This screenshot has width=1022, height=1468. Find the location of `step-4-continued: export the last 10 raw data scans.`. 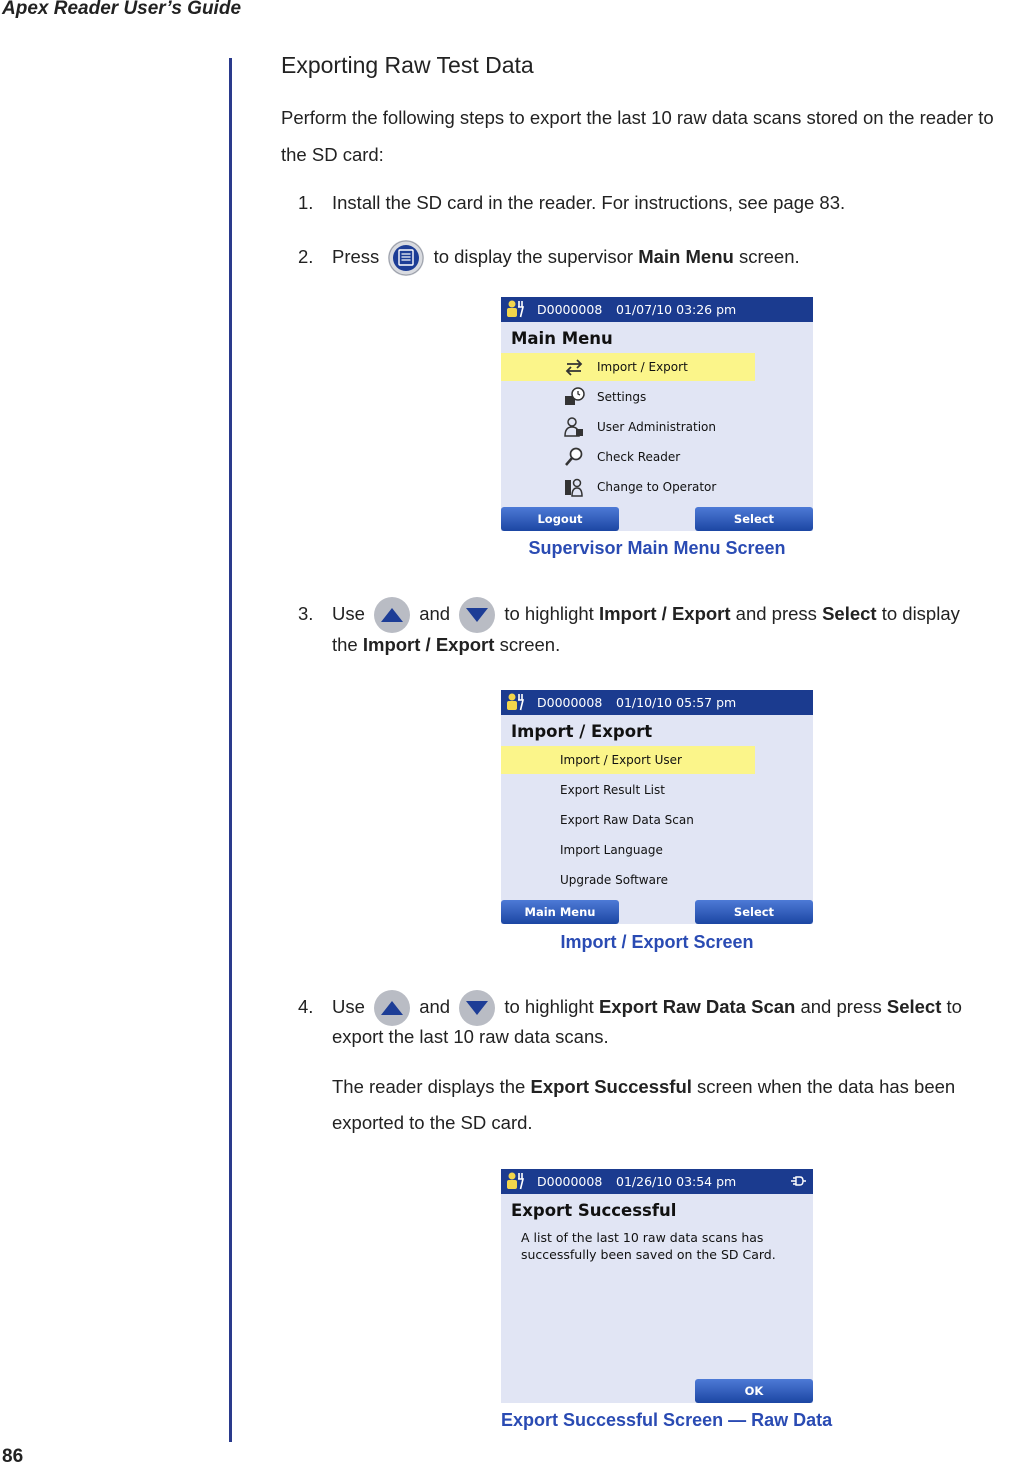

step-4-continued: export the last 10 raw data scans. is located at coordinates (470, 1036).